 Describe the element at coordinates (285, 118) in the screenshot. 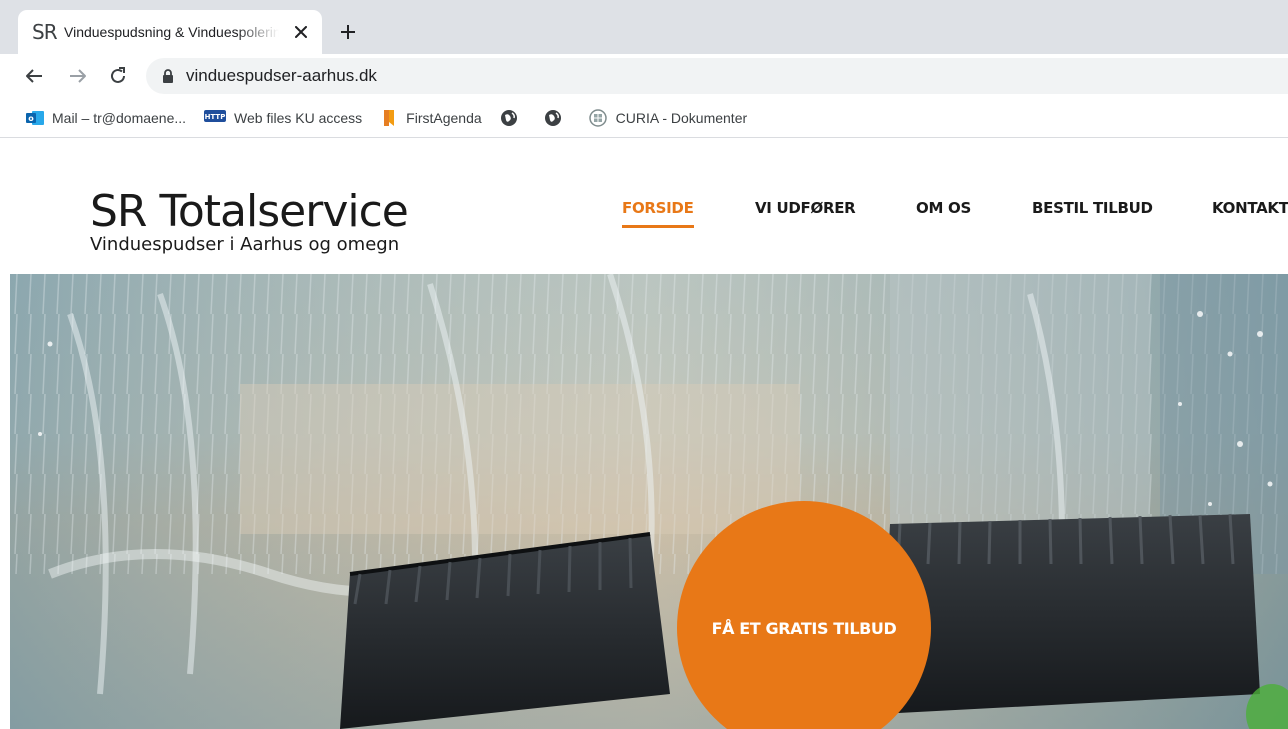

I see `bookmark-web-files: HTTP Web files KU access` at that location.